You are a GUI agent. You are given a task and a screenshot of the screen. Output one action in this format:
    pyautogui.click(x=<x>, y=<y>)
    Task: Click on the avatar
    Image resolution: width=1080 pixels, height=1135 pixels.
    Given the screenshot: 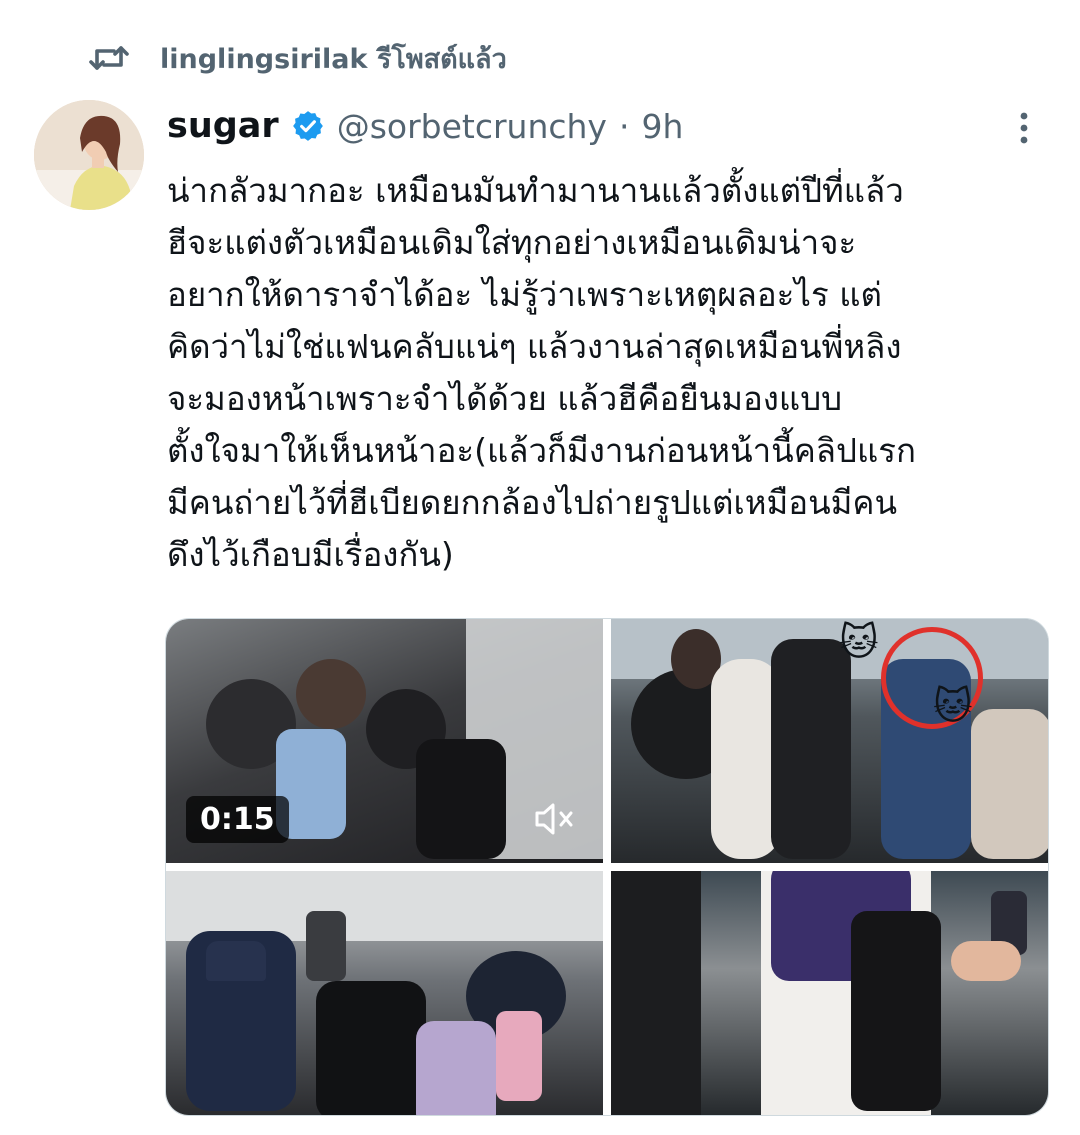 What is the action you would take?
    pyautogui.click(x=89, y=155)
    